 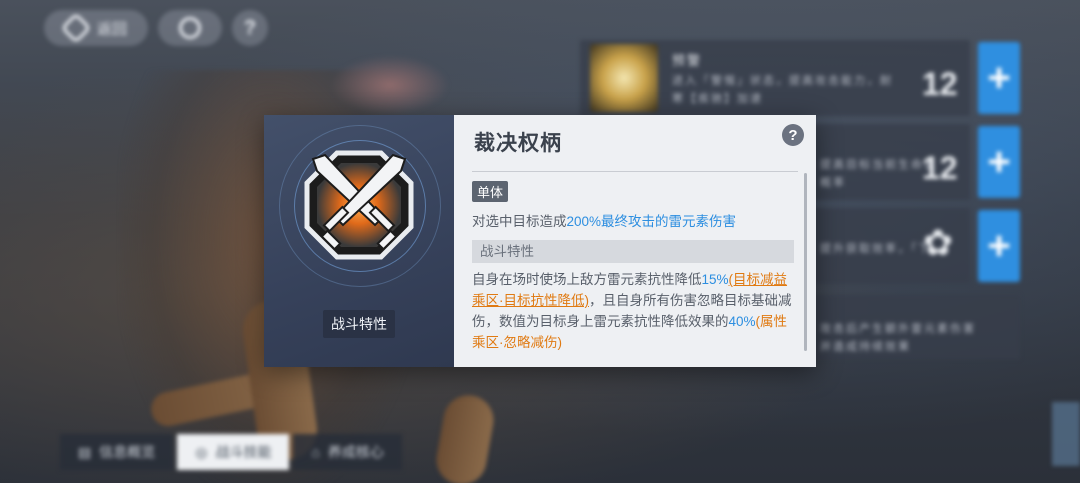 I want to click on skill-thumbnail, so click(x=624, y=78).